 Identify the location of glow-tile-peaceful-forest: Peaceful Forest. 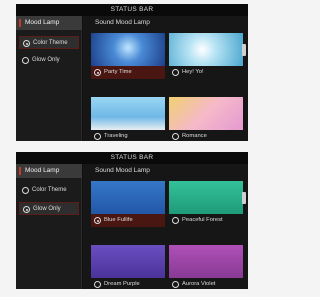
(206, 204).